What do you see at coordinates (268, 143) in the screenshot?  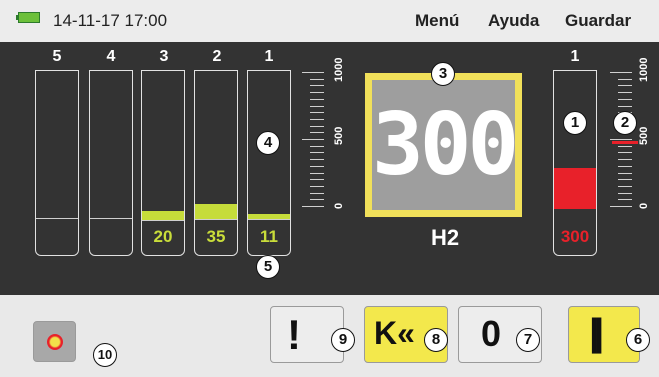 I see `callout: 4` at bounding box center [268, 143].